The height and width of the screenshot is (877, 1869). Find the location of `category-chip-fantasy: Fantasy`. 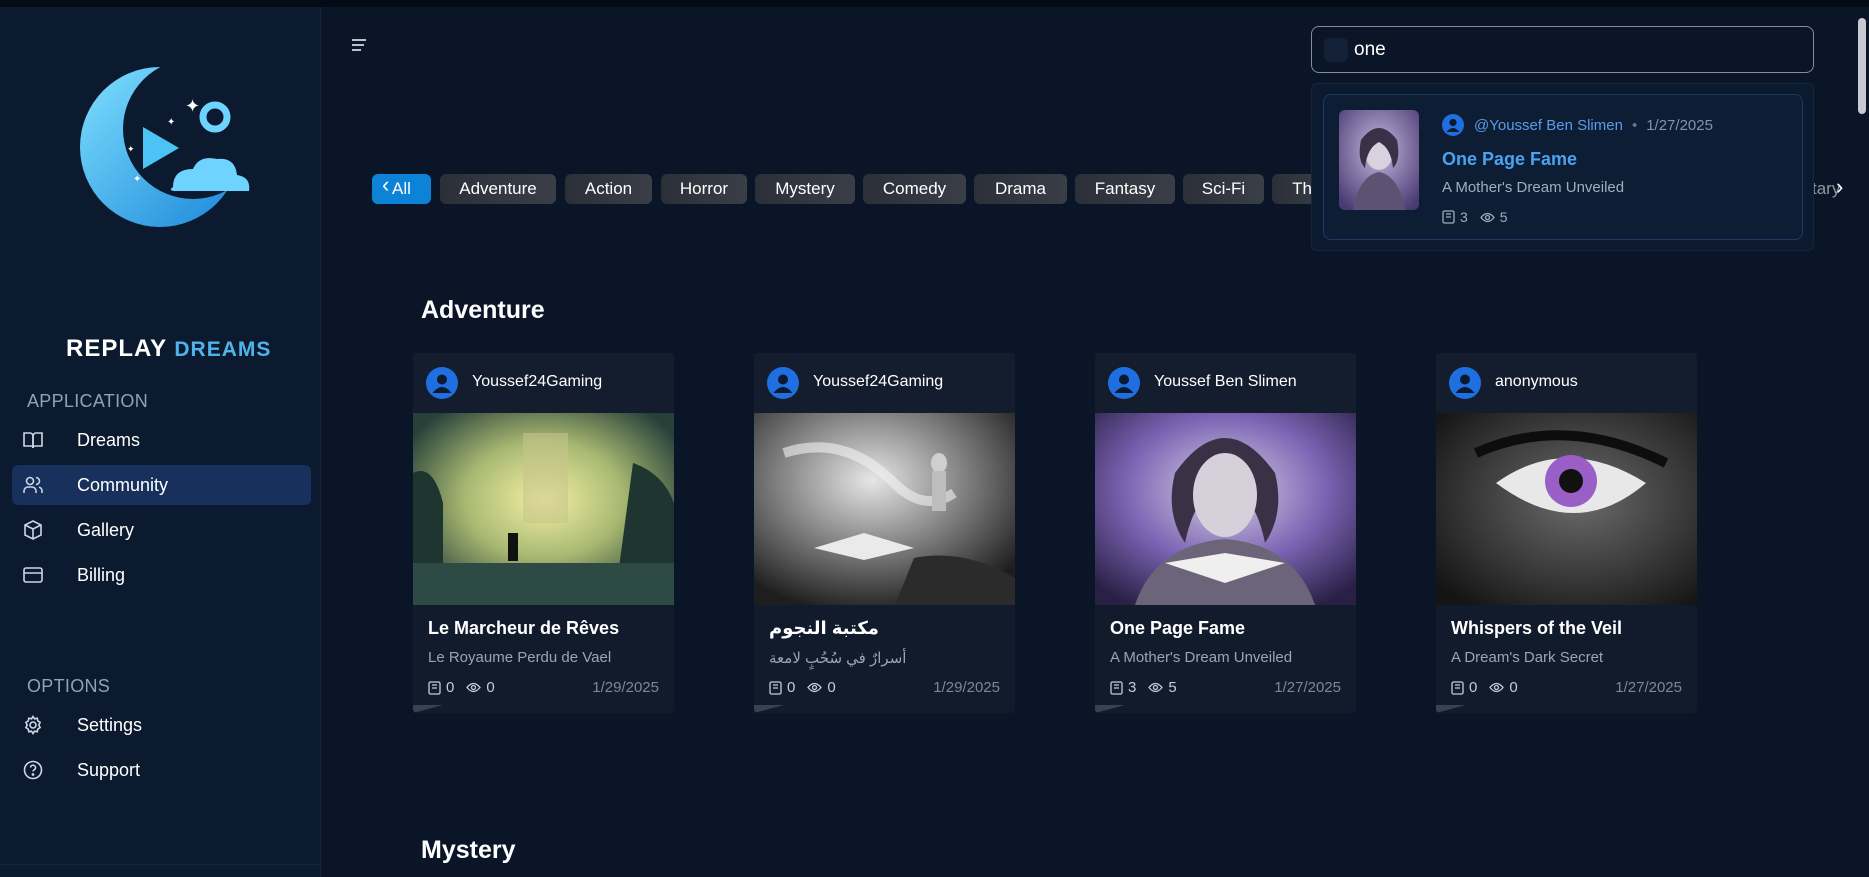

category-chip-fantasy: Fantasy is located at coordinates (1125, 189).